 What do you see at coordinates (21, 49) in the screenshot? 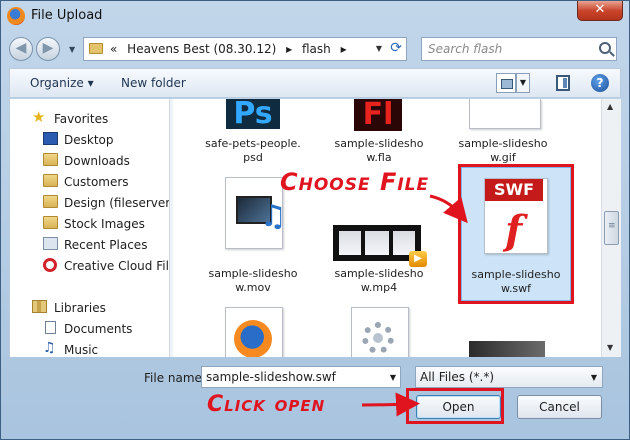
I see `back-button: ◀` at bounding box center [21, 49].